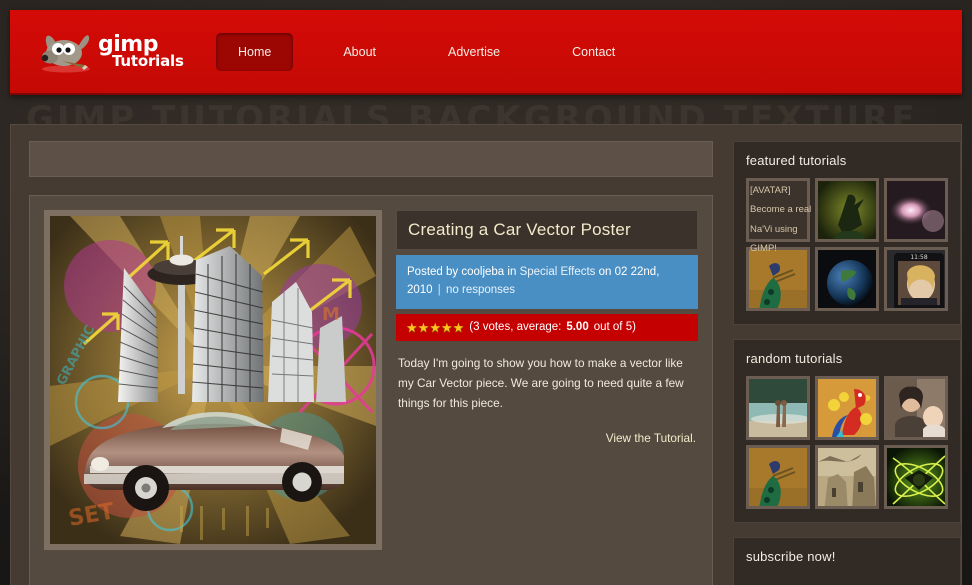 Image resolution: width=972 pixels, height=585 pixels. What do you see at coordinates (512, 272) in the screenshot?
I see `in-word: in` at bounding box center [512, 272].